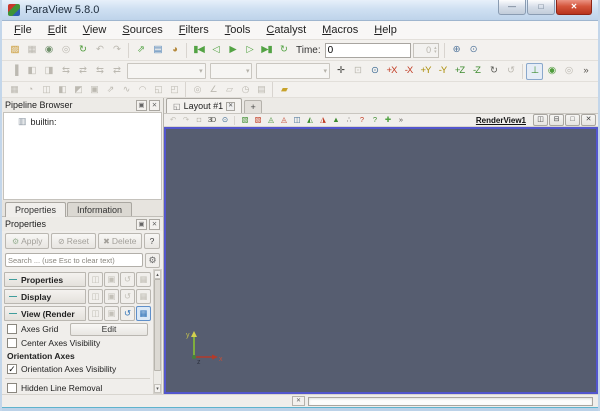 Image resolution: width=600 pixels, height=411 pixels. Describe the element at coordinates (82, 241) in the screenshot. I see `apply-button-row: ⚙ Apply ⊘ Reset ✖ Delete ?` at that location.